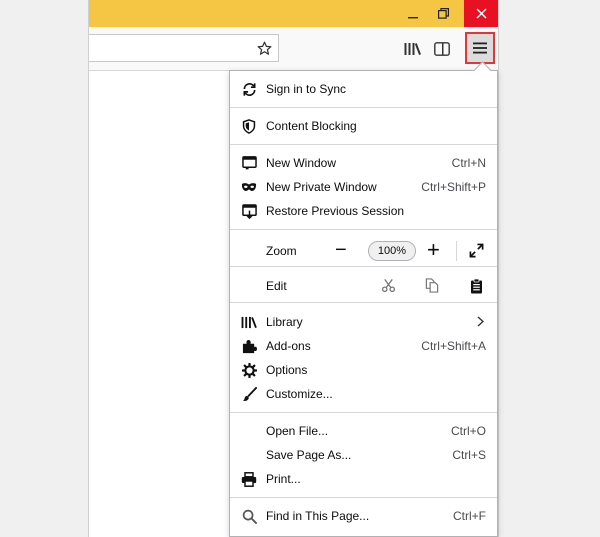  What do you see at coordinates (249, 479) in the screenshot?
I see `printer-icon` at bounding box center [249, 479].